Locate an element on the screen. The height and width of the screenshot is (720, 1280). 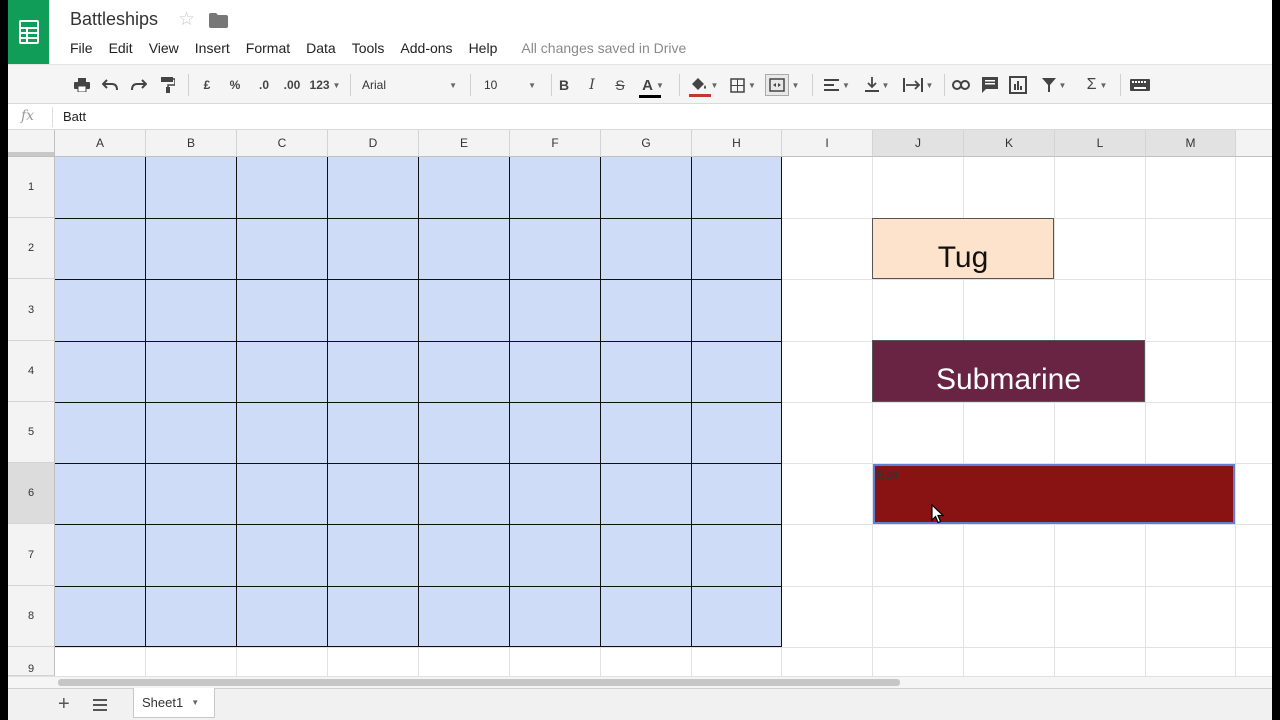
column-header-e: E is located at coordinates (464, 143).